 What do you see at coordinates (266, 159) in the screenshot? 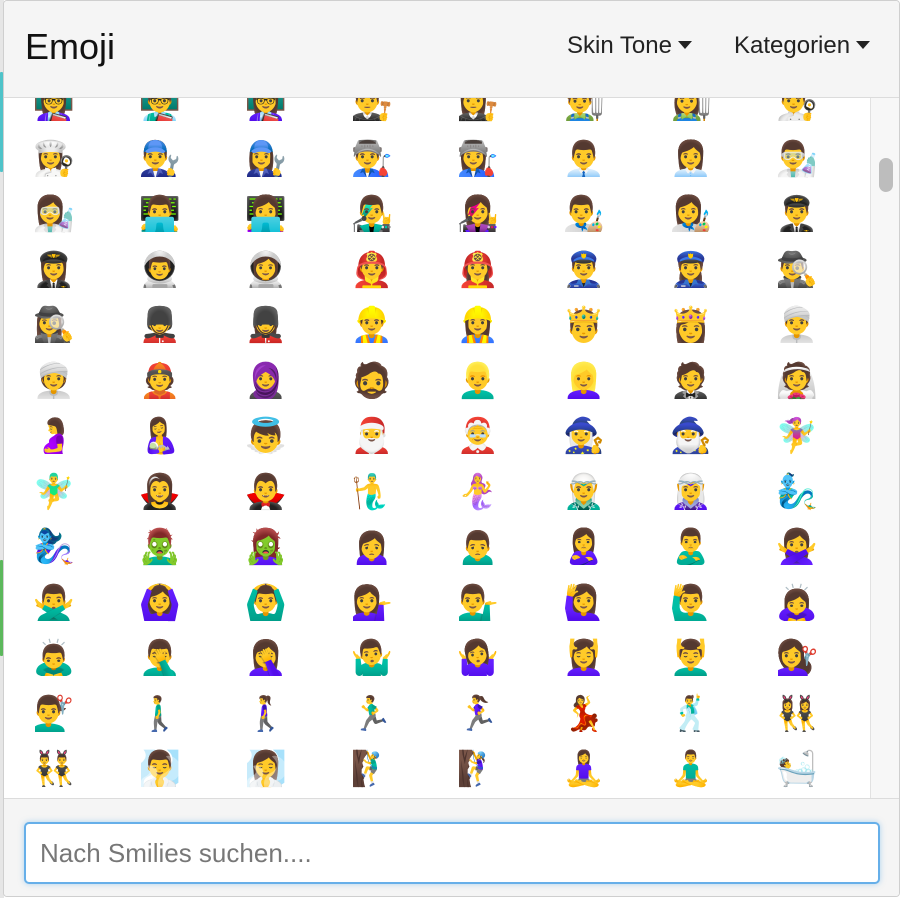
I see `emoji-button: 👩‍🔧` at bounding box center [266, 159].